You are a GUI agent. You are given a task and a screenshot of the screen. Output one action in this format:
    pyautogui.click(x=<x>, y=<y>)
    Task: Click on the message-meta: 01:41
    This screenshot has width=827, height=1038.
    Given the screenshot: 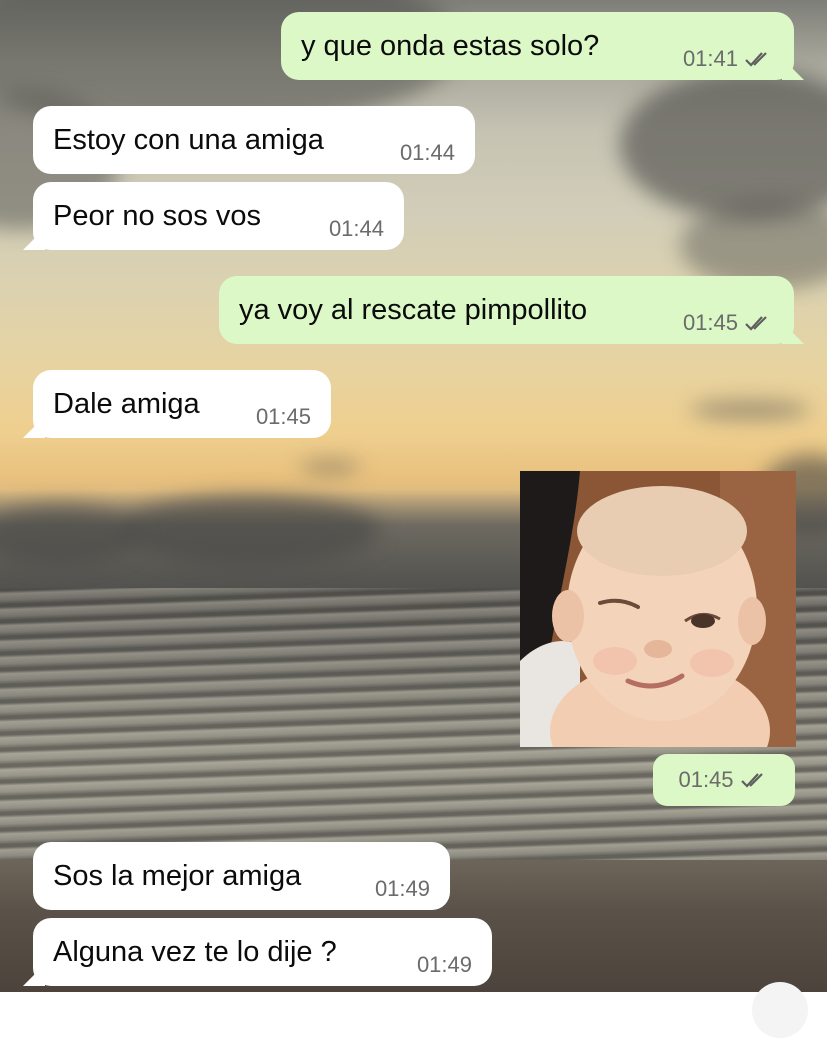 What is the action you would take?
    pyautogui.click(x=728, y=59)
    